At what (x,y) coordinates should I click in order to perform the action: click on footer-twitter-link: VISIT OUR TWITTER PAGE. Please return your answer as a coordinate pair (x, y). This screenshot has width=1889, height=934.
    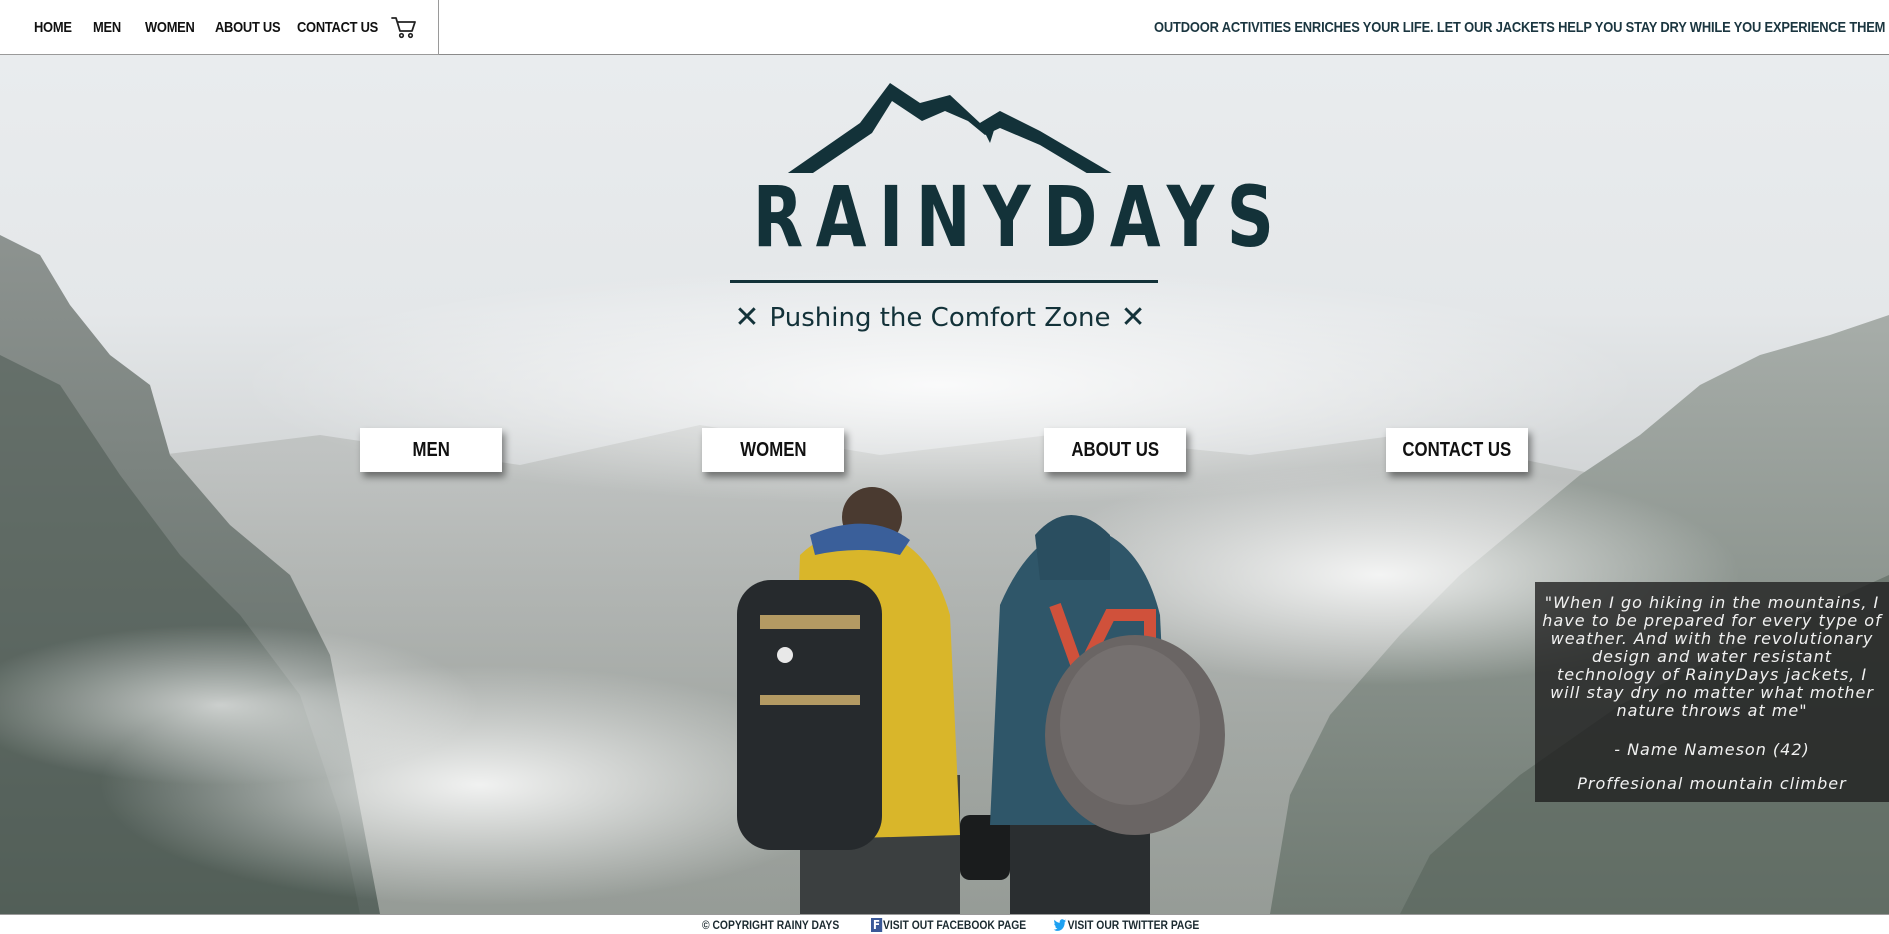
    Looking at the image, I should click on (1126, 924).